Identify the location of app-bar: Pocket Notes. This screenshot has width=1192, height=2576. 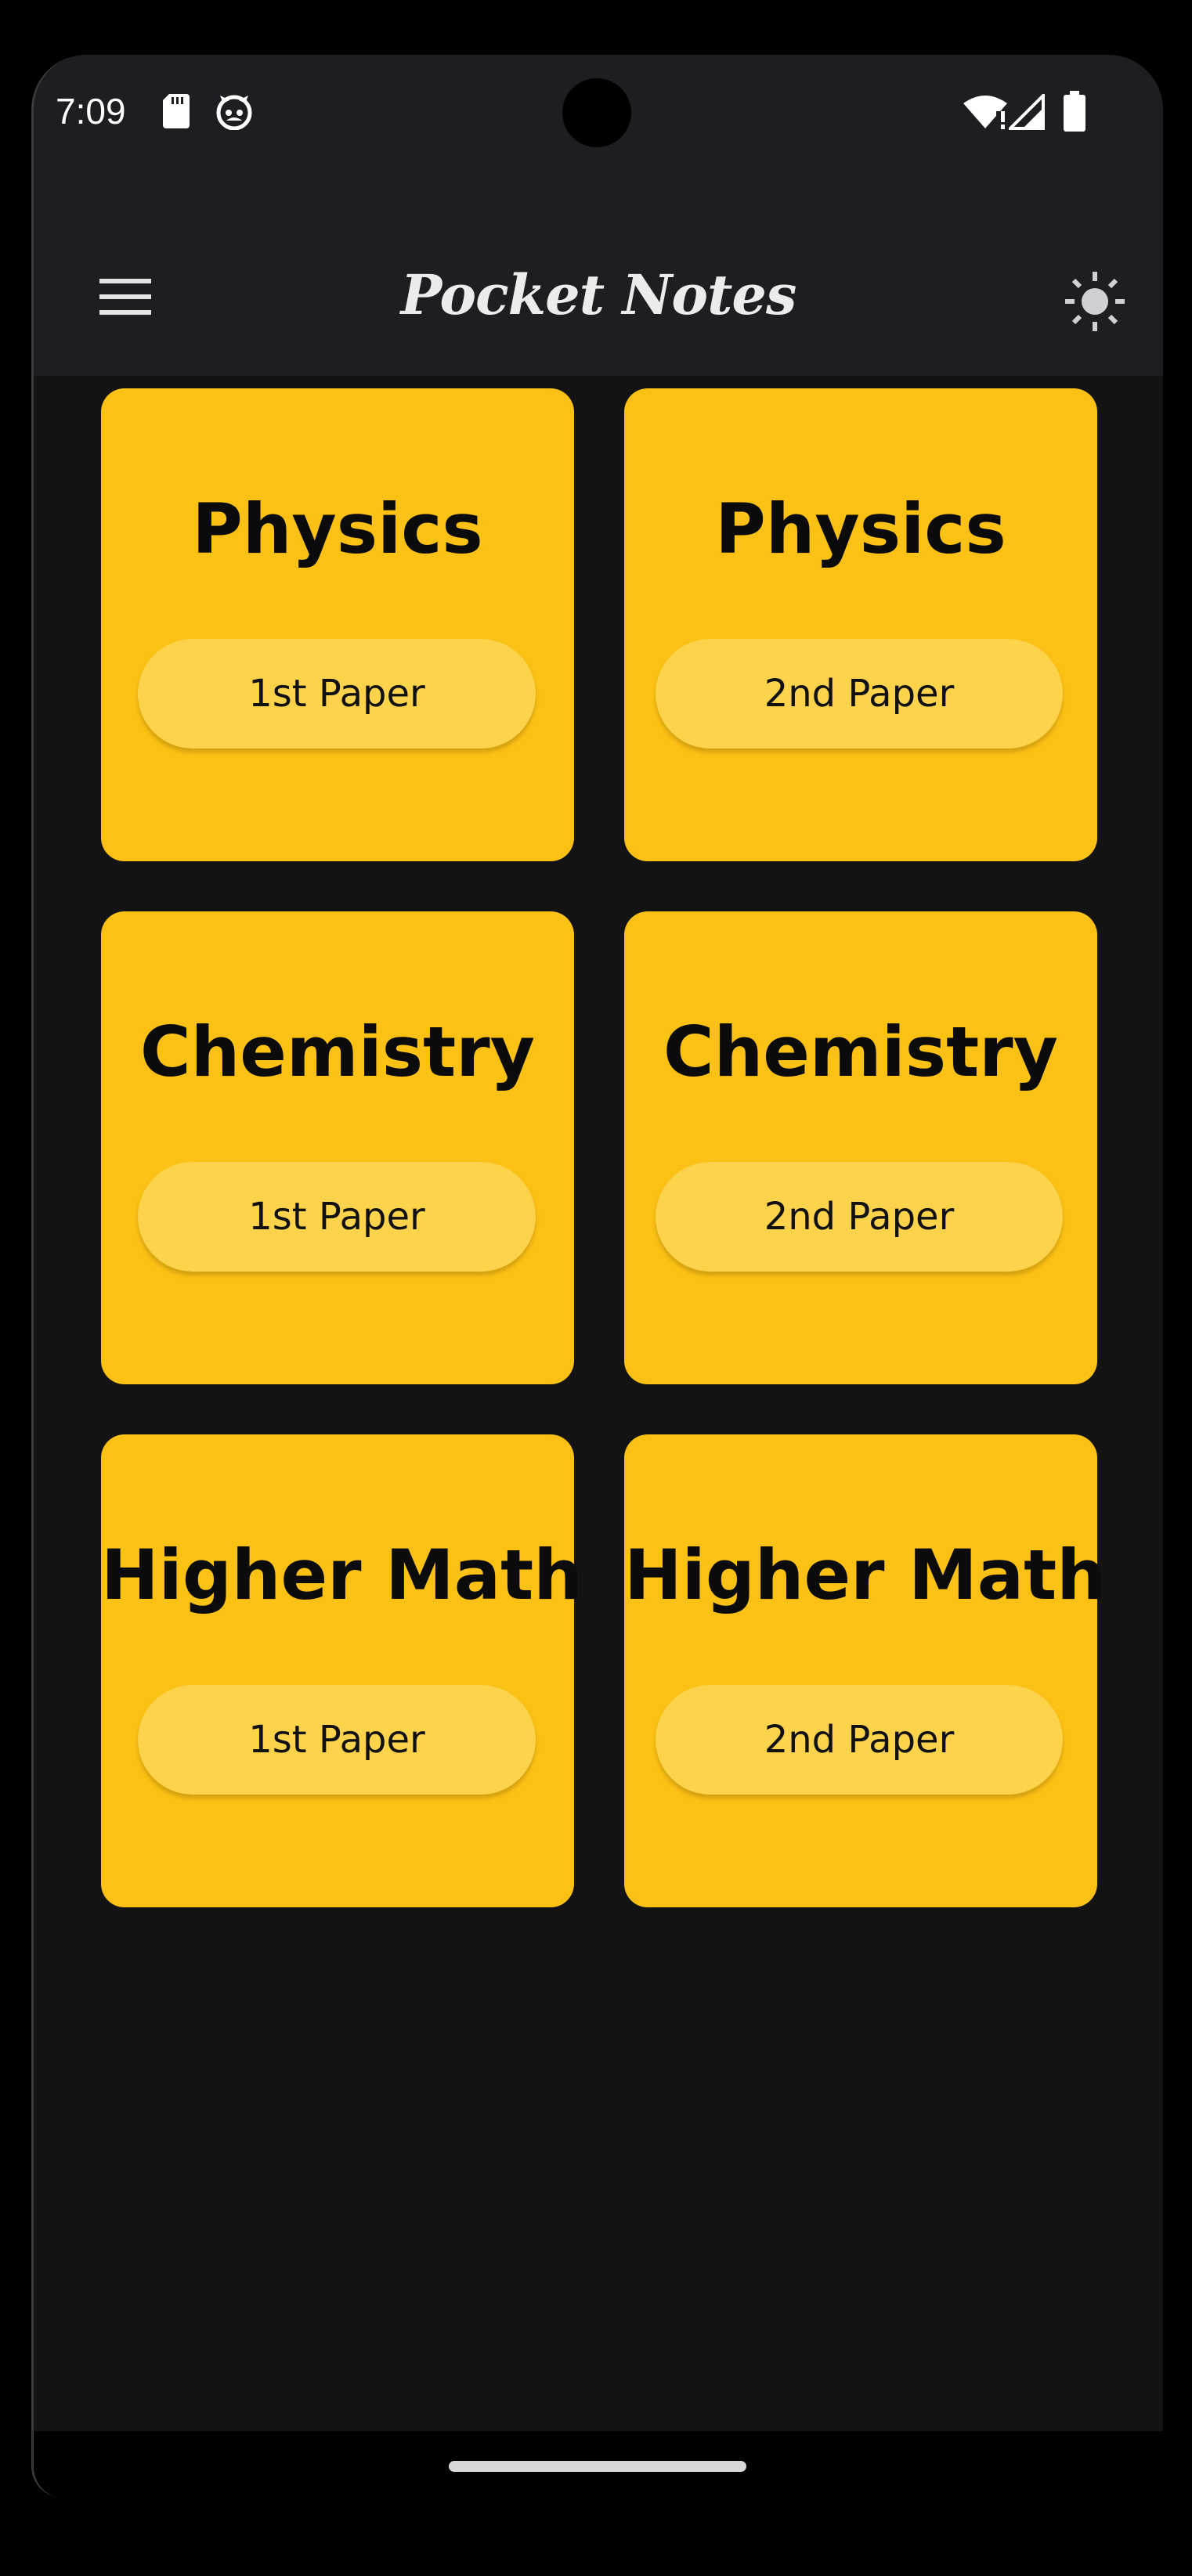
(598, 274).